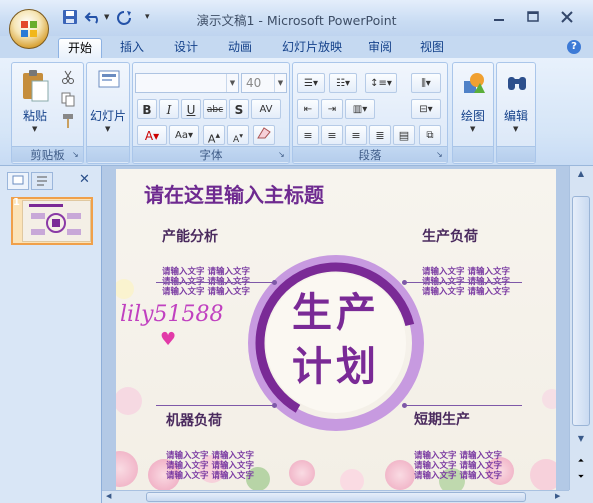 The image size is (593, 503). What do you see at coordinates (264, 83) in the screenshot?
I see `font-size-combo: 40 ▼` at bounding box center [264, 83].